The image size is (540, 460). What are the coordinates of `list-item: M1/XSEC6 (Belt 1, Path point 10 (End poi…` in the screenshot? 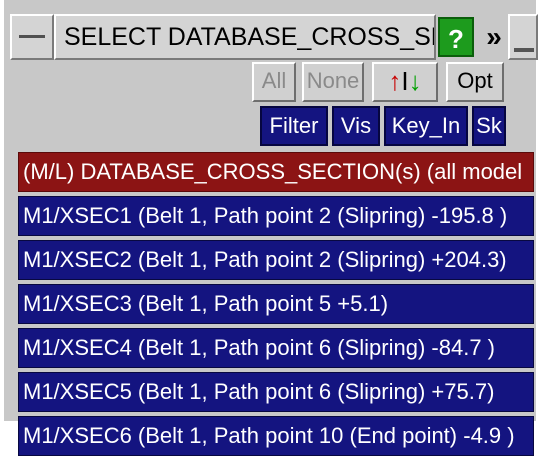 It's located at (276, 436).